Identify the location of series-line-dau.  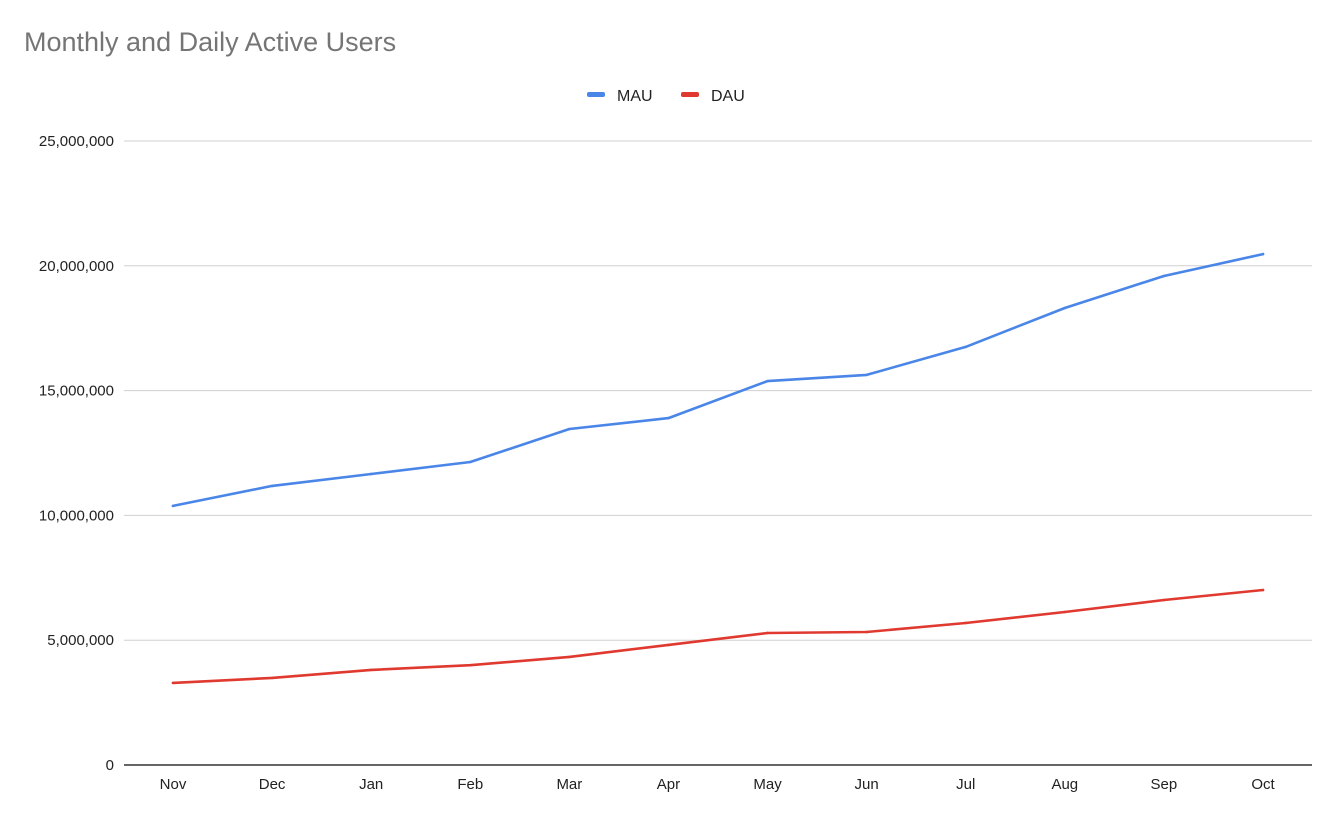
(718, 636).